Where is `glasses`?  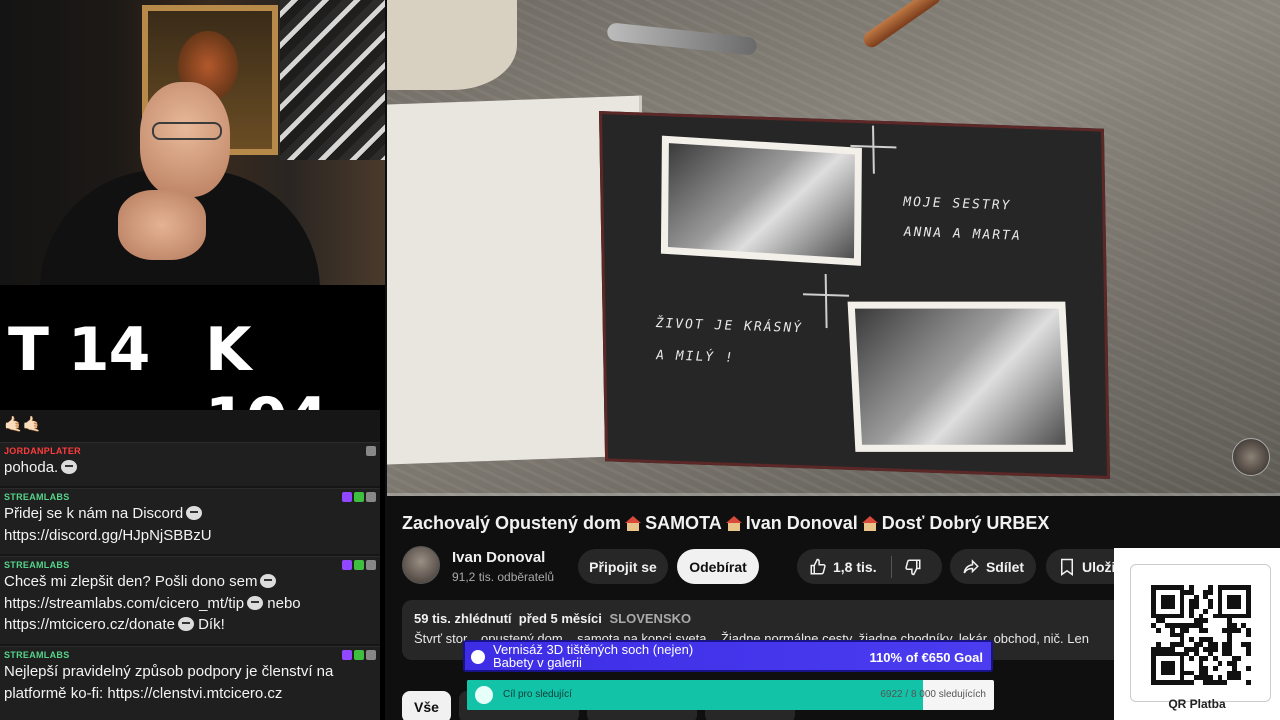
glasses is located at coordinates (187, 131).